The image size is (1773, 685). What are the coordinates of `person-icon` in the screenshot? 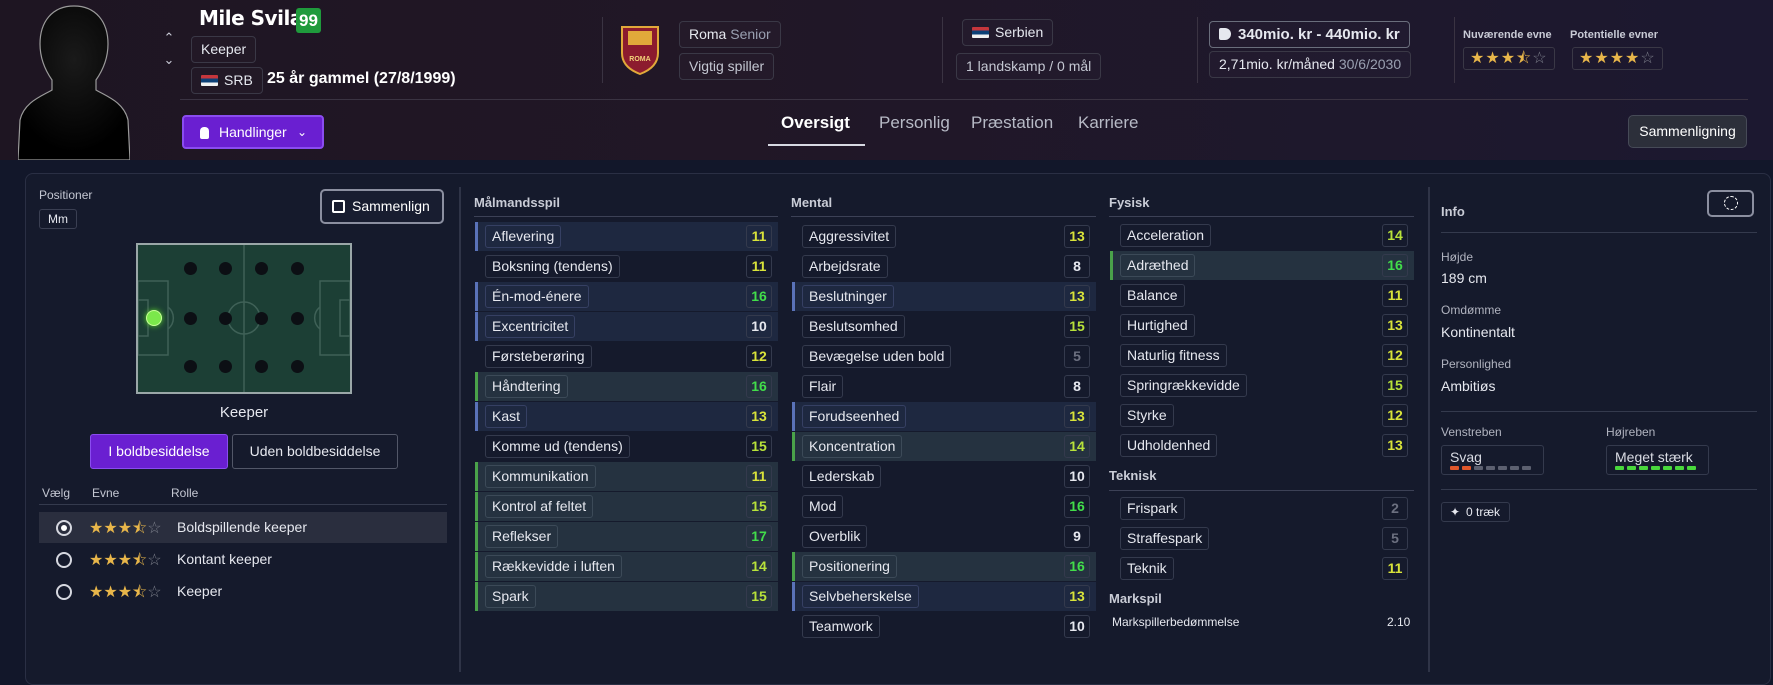 It's located at (1731, 203).